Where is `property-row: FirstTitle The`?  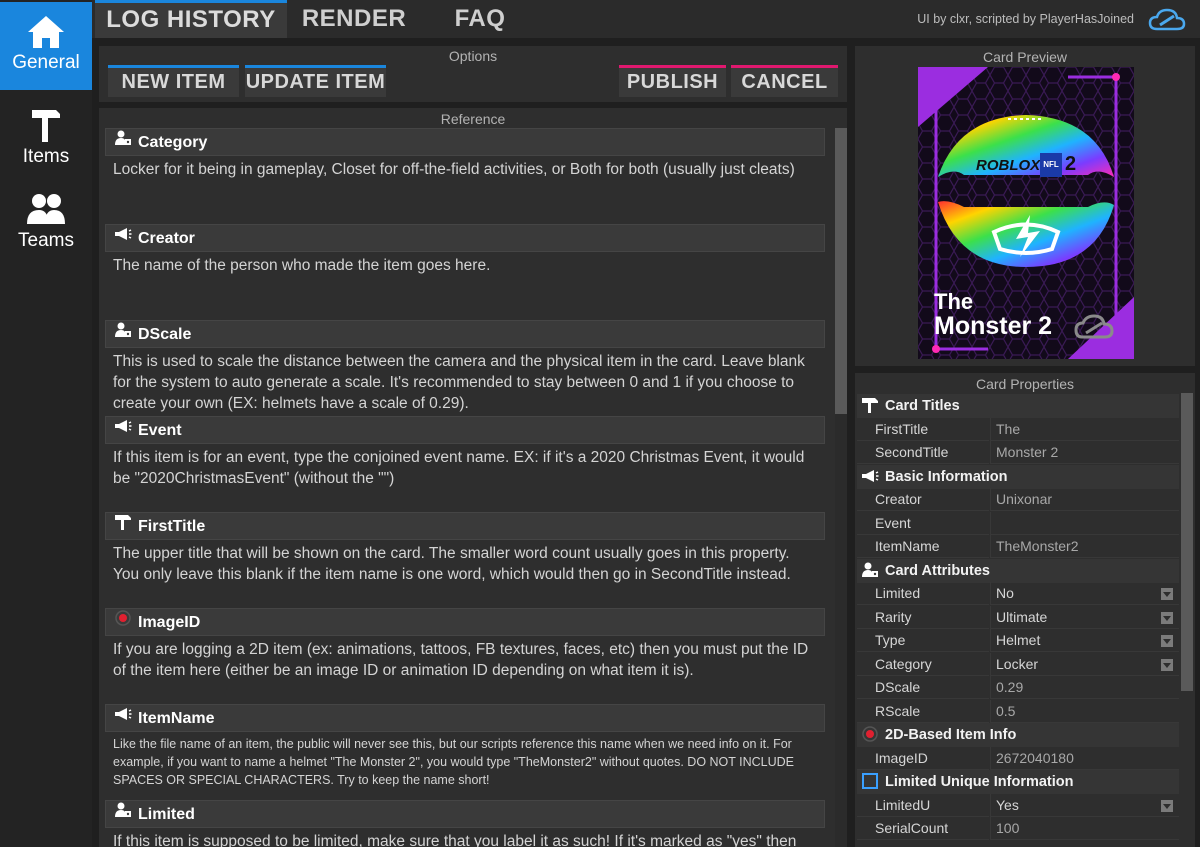 property-row: FirstTitle The is located at coordinates (1018, 429).